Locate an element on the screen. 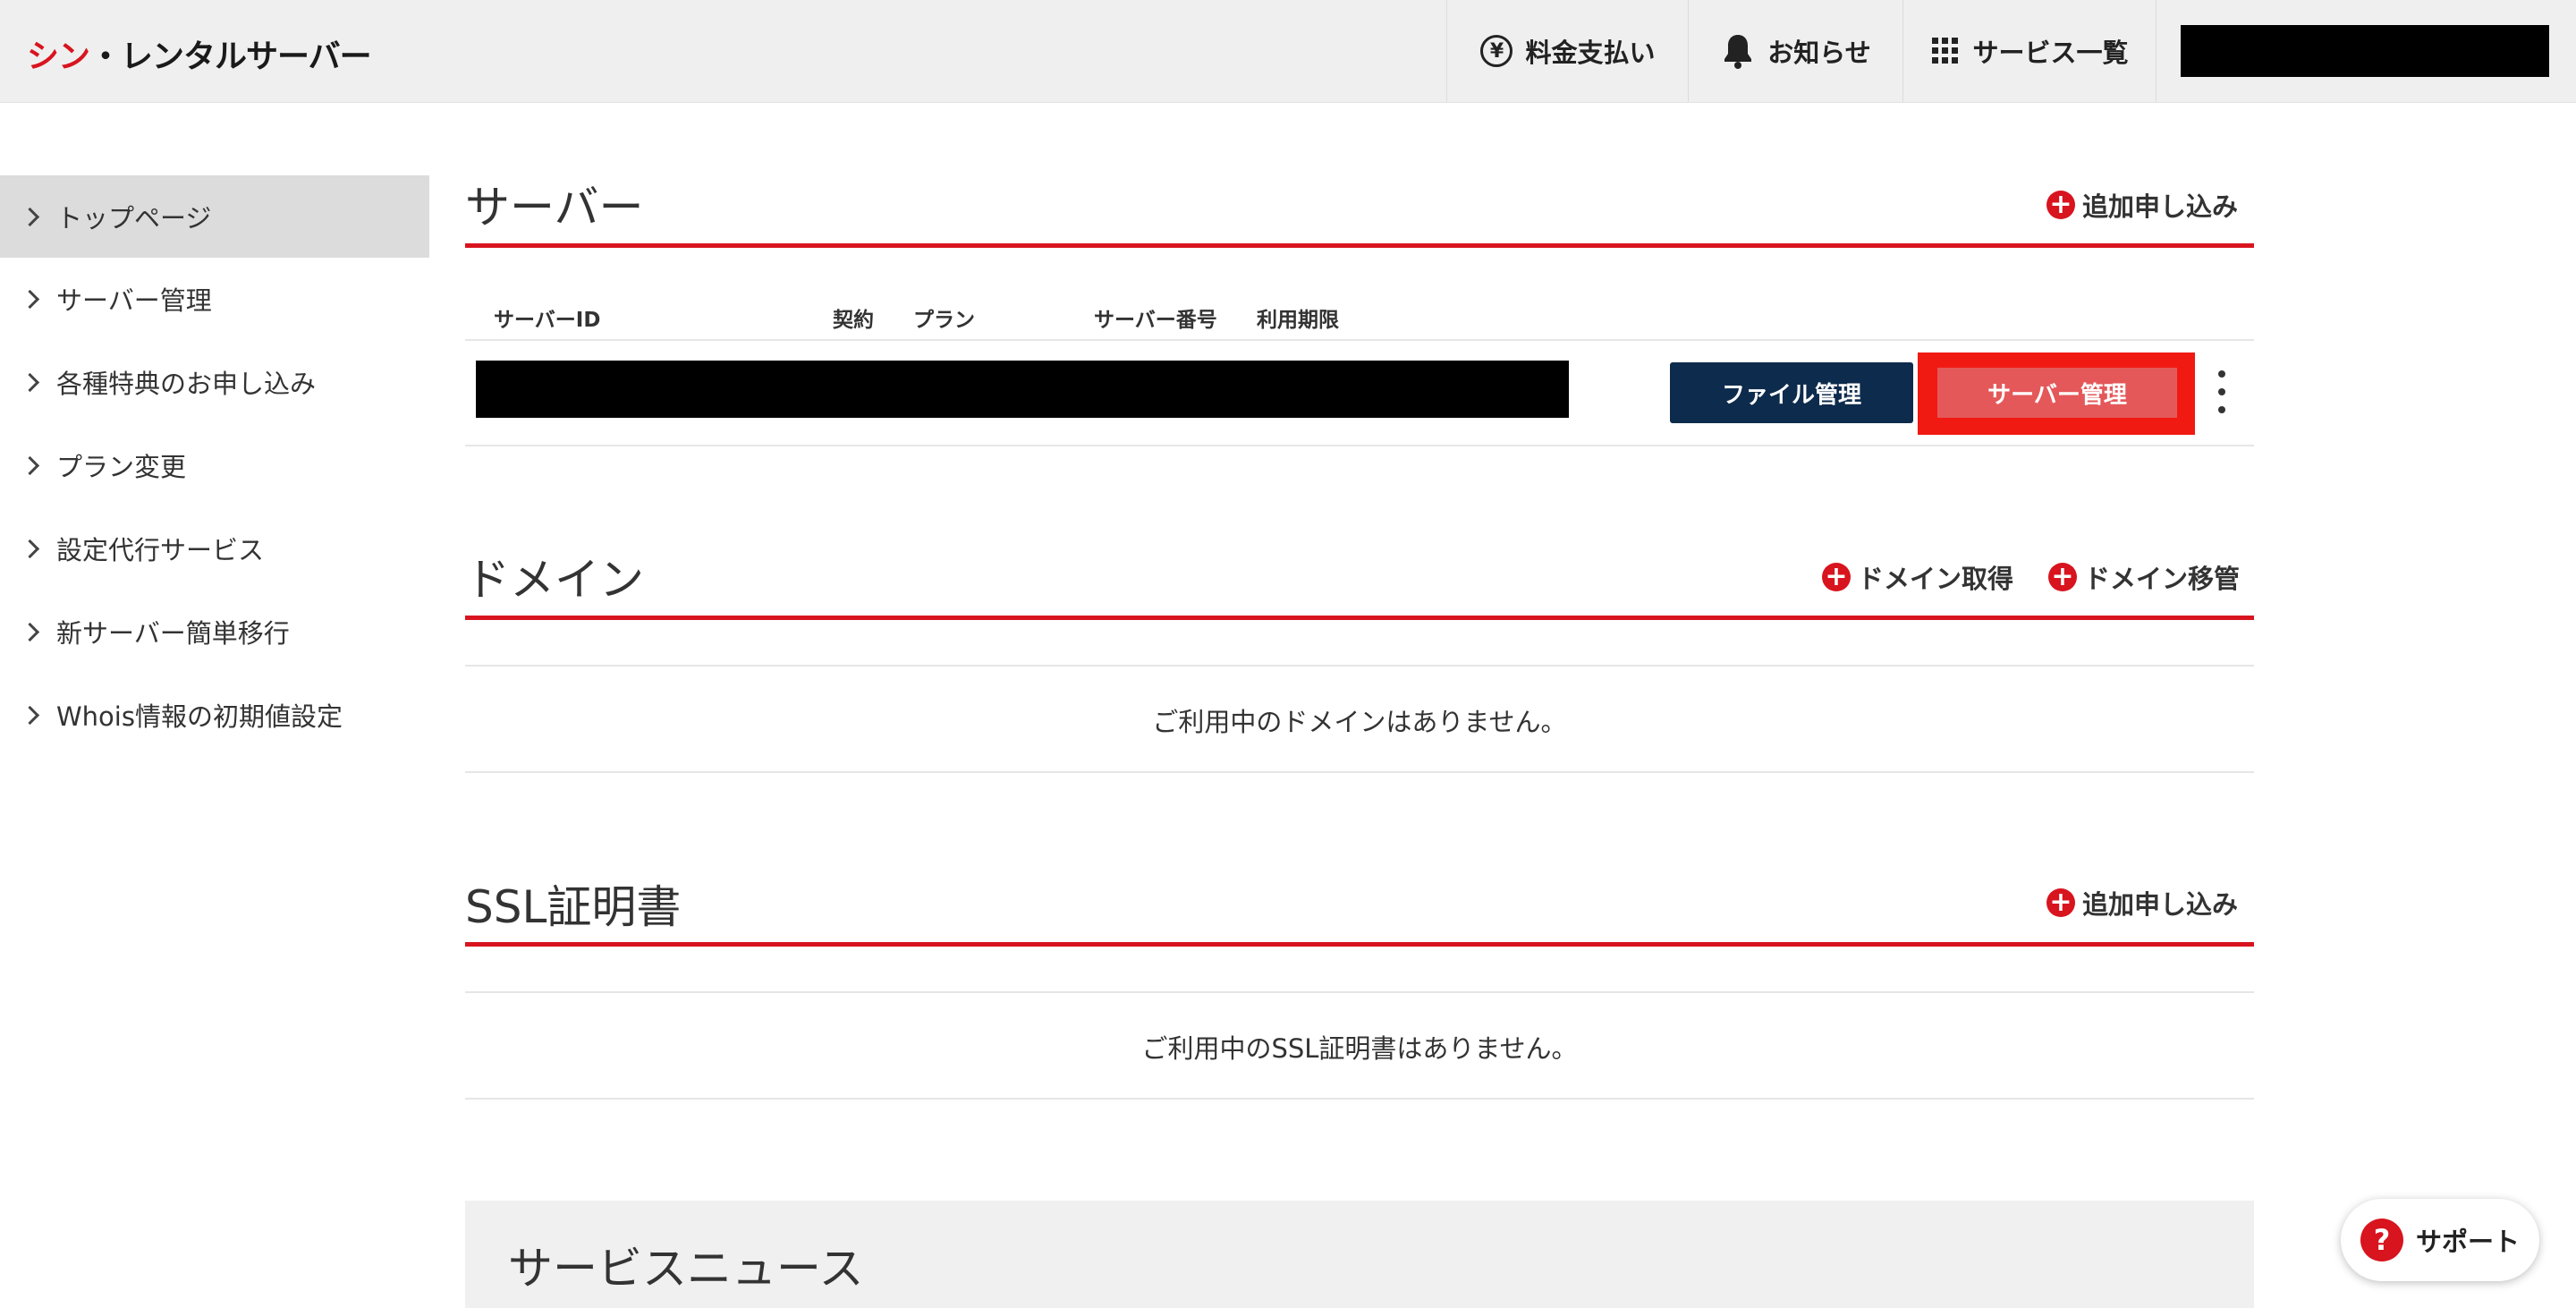  nav-services: サービス一覧 is located at coordinates (2029, 51).